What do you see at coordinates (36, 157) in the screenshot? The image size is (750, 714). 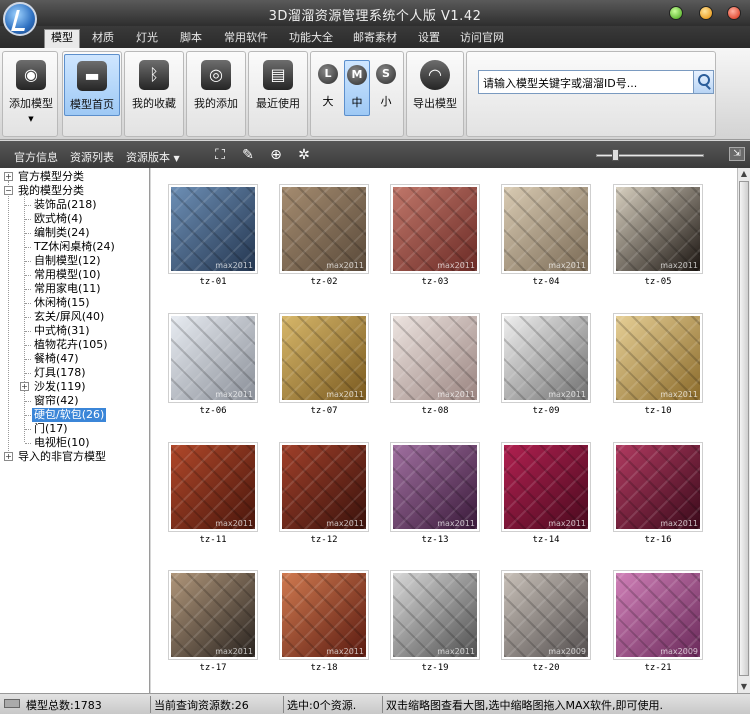 I see `official-info-link: 官方信息` at bounding box center [36, 157].